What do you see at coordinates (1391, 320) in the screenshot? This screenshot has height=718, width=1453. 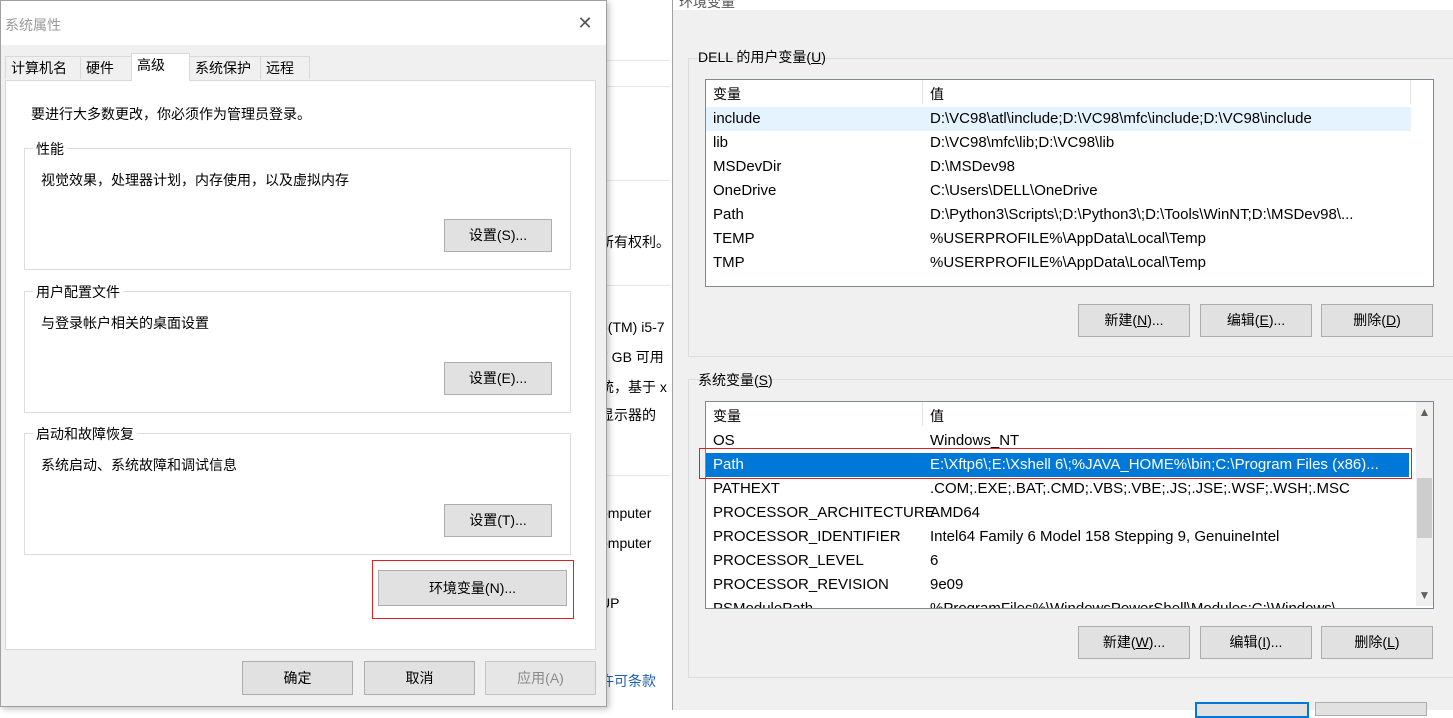 I see `access-key: D` at bounding box center [1391, 320].